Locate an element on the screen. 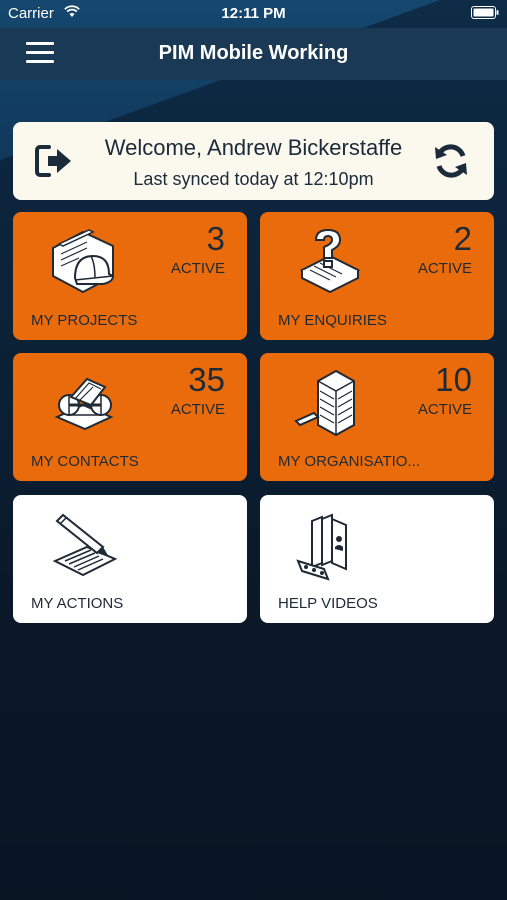 The image size is (507, 900). contacts-count: 35 is located at coordinates (206, 379).